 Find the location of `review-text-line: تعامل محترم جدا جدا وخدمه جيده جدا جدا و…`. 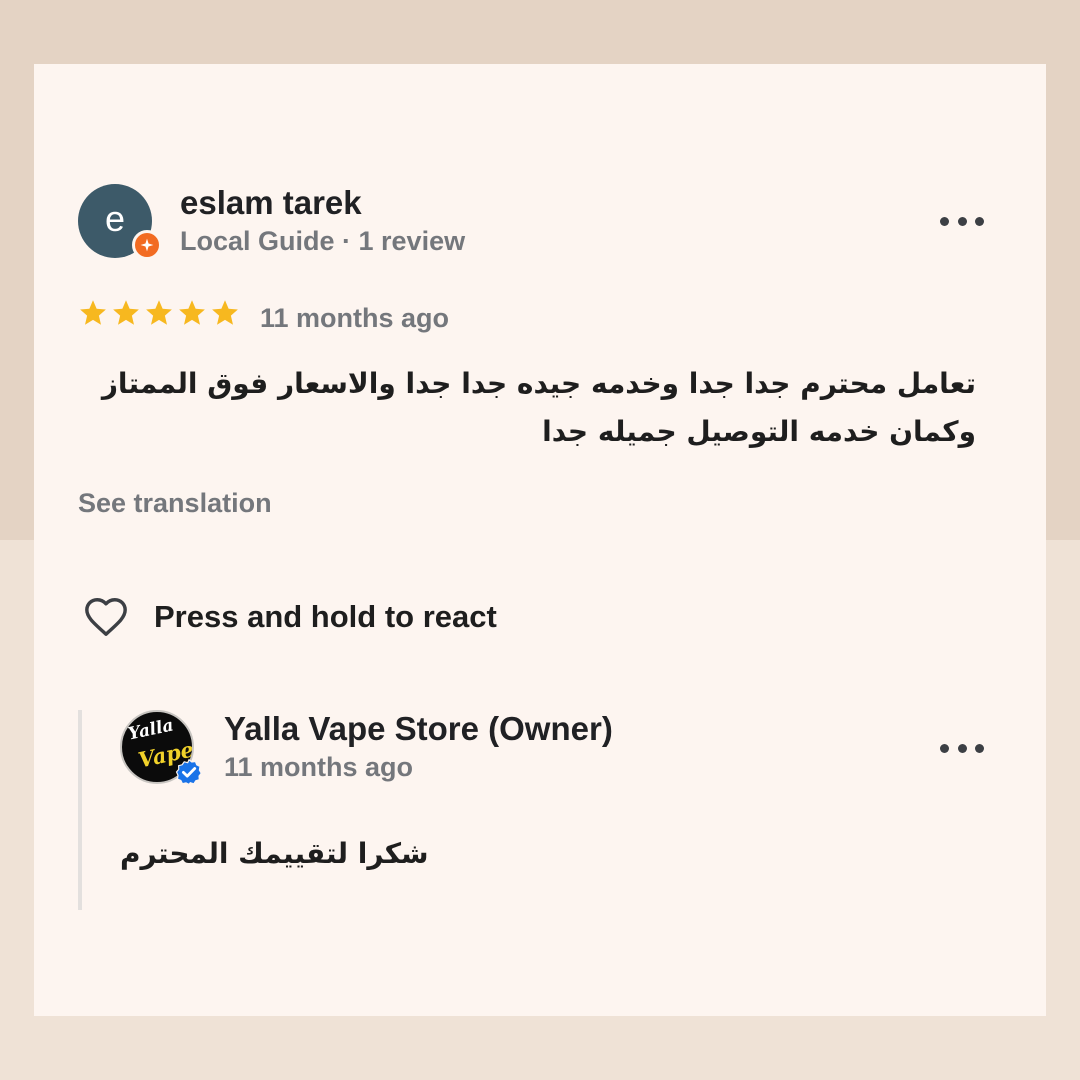

review-text-line: تعامل محترم جدا جدا وخدمه جيده جدا جدا و… is located at coordinates (538, 383).